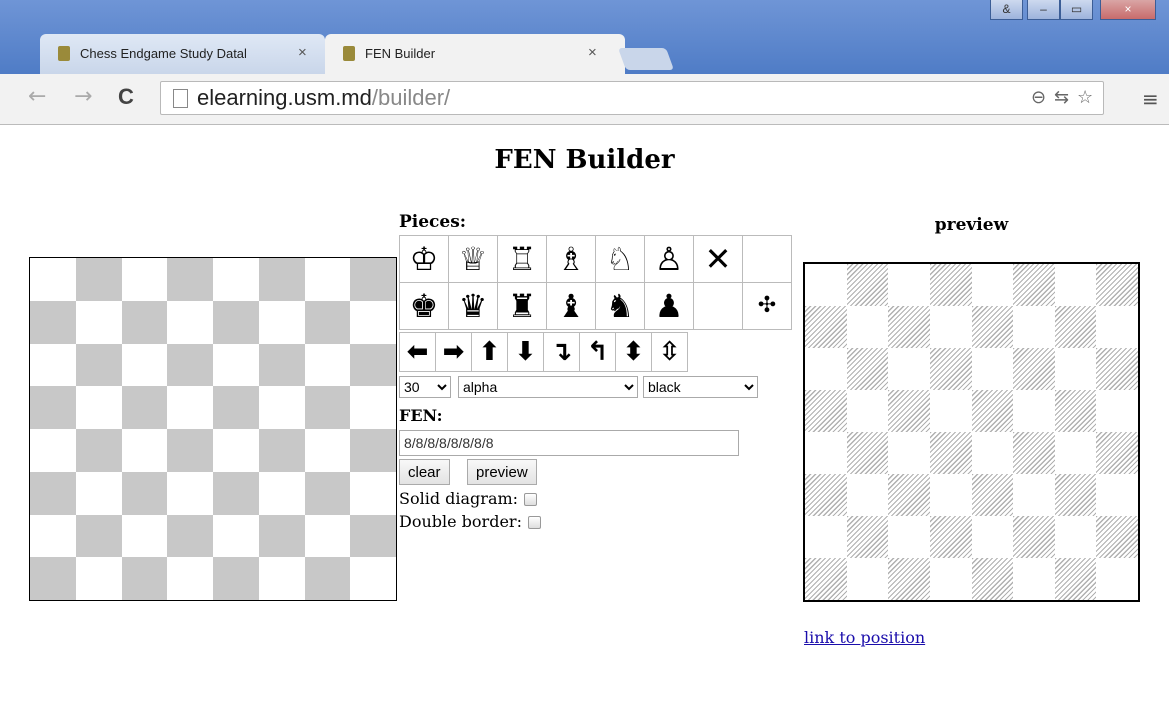  Describe the element at coordinates (864, 637) in the screenshot. I see `link-to-position: link to position` at that location.